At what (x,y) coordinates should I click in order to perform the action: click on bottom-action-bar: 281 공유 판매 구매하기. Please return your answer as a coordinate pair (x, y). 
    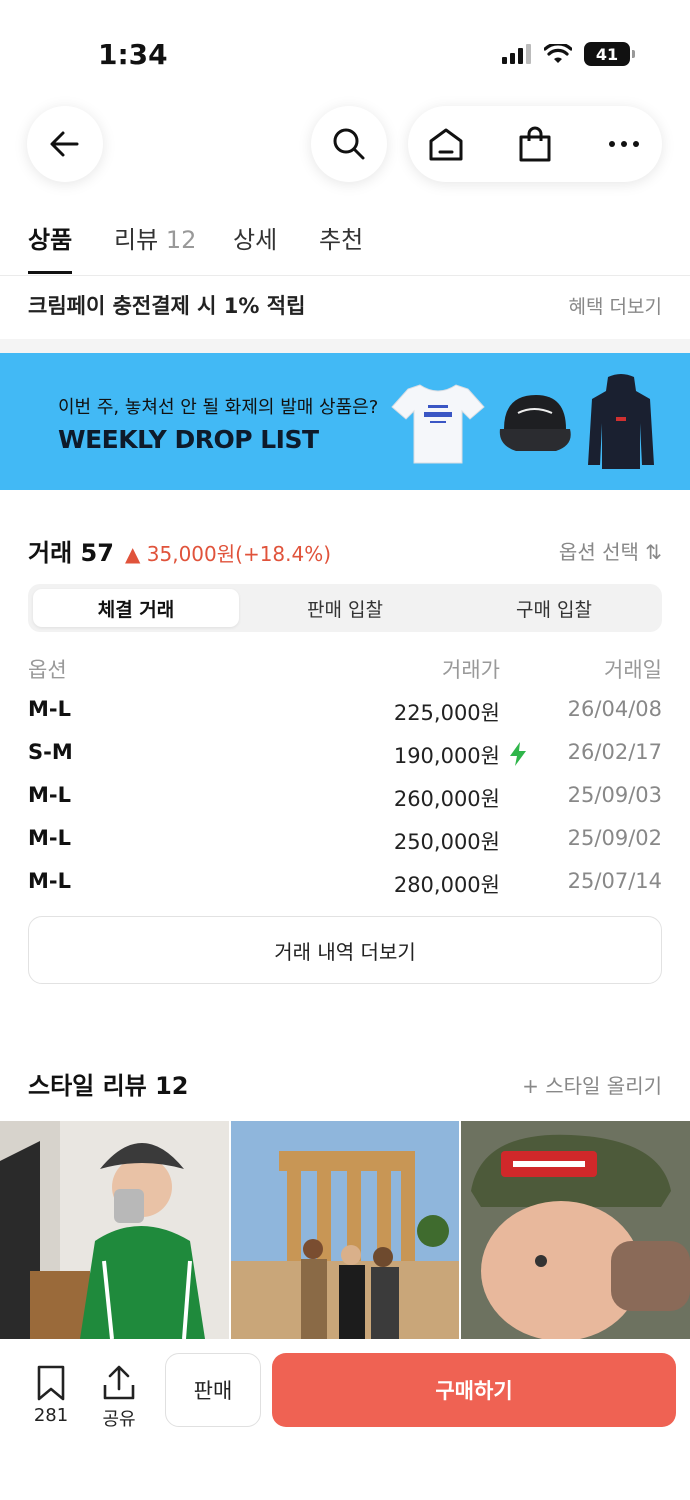
    Looking at the image, I should click on (345, 1419).